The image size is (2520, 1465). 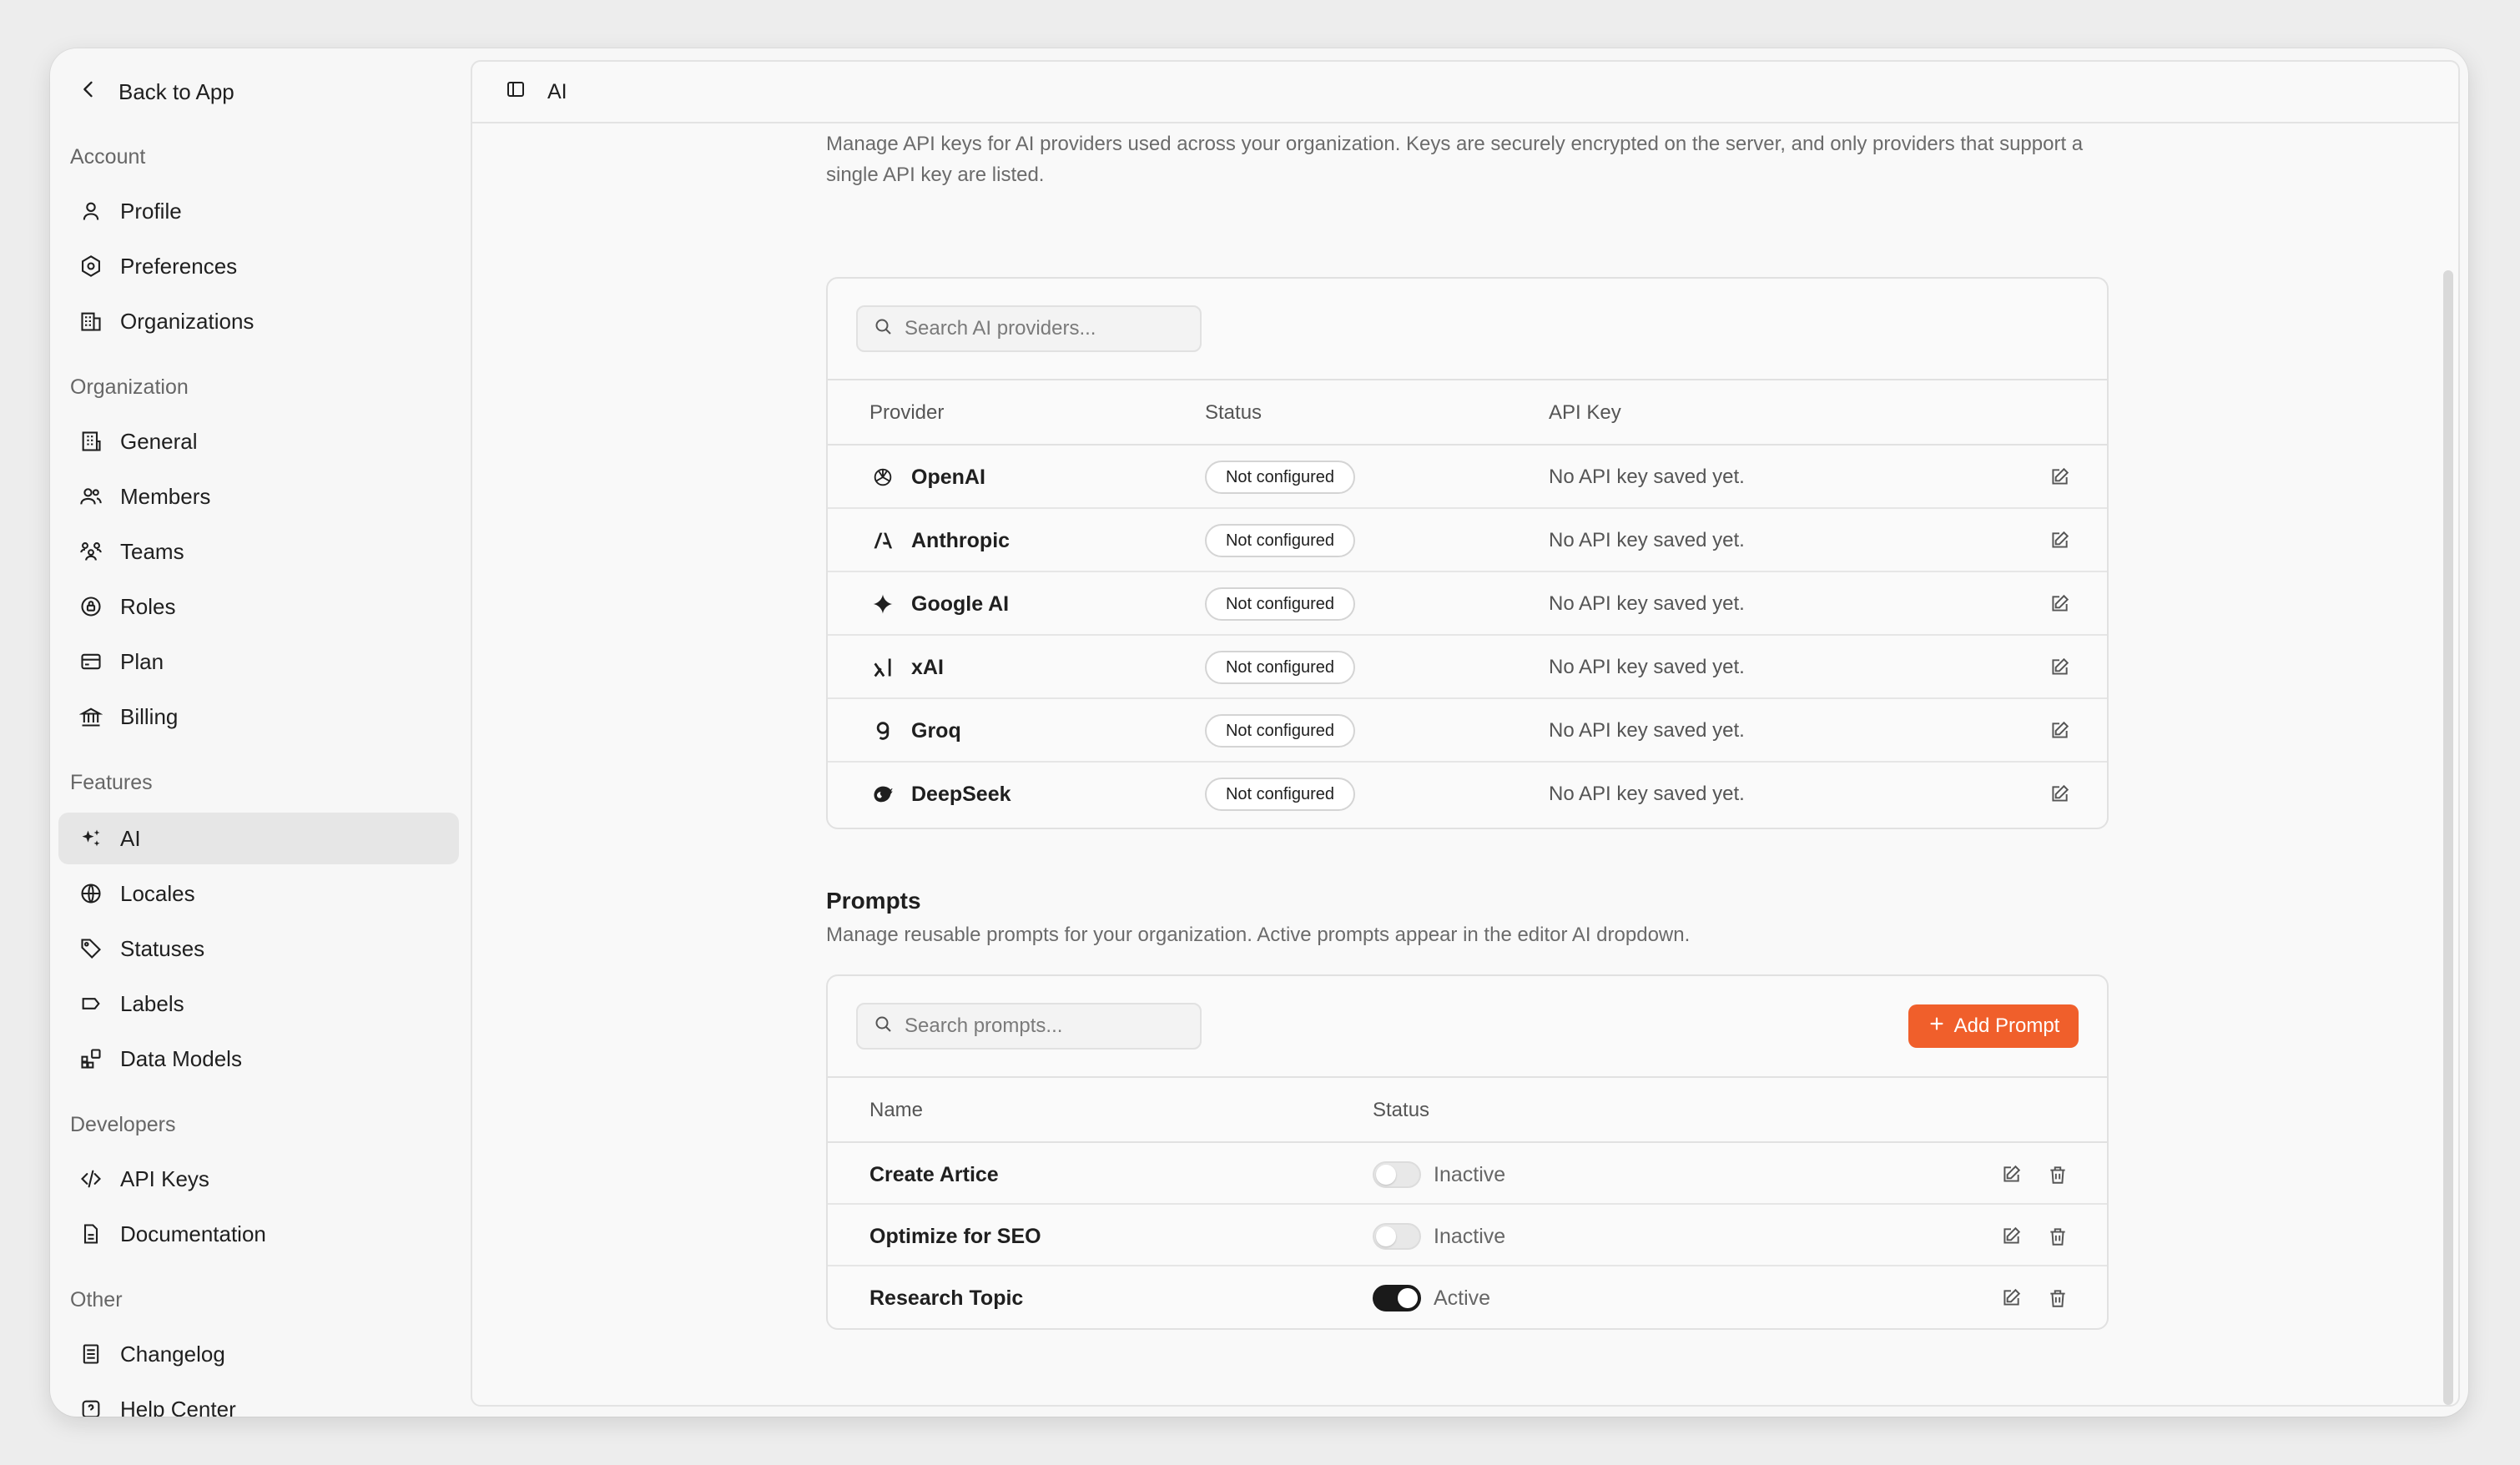 What do you see at coordinates (258, 441) in the screenshot?
I see `sidebar-item-general: General` at bounding box center [258, 441].